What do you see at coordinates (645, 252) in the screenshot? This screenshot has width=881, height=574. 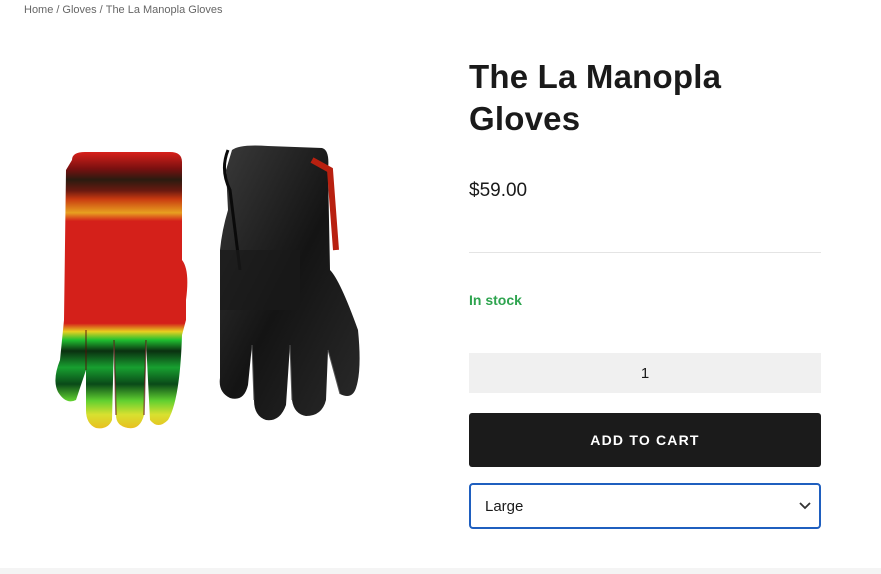 I see `divider` at bounding box center [645, 252].